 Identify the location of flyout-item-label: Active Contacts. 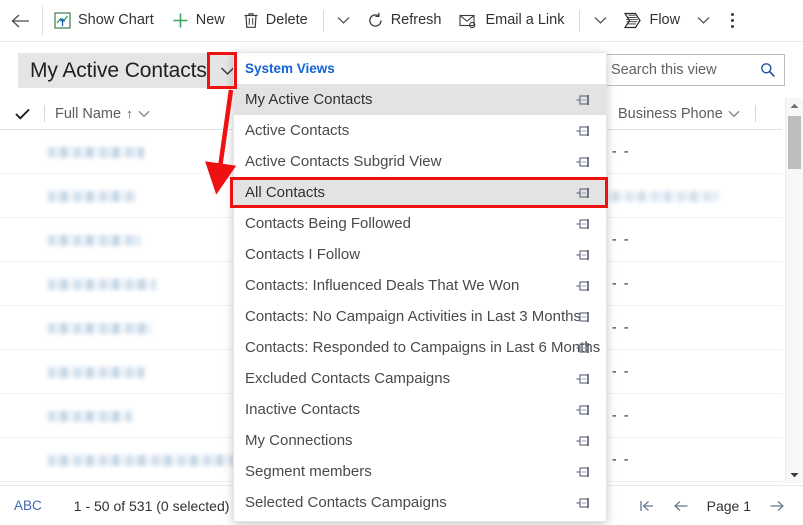
(297, 130).